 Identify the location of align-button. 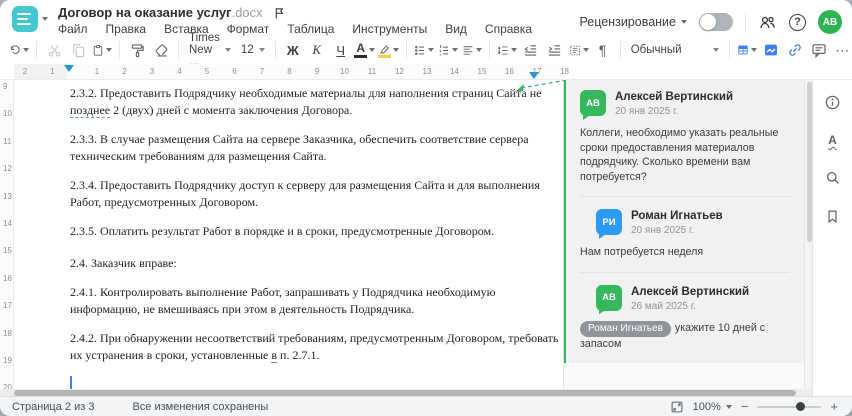
(472, 50).